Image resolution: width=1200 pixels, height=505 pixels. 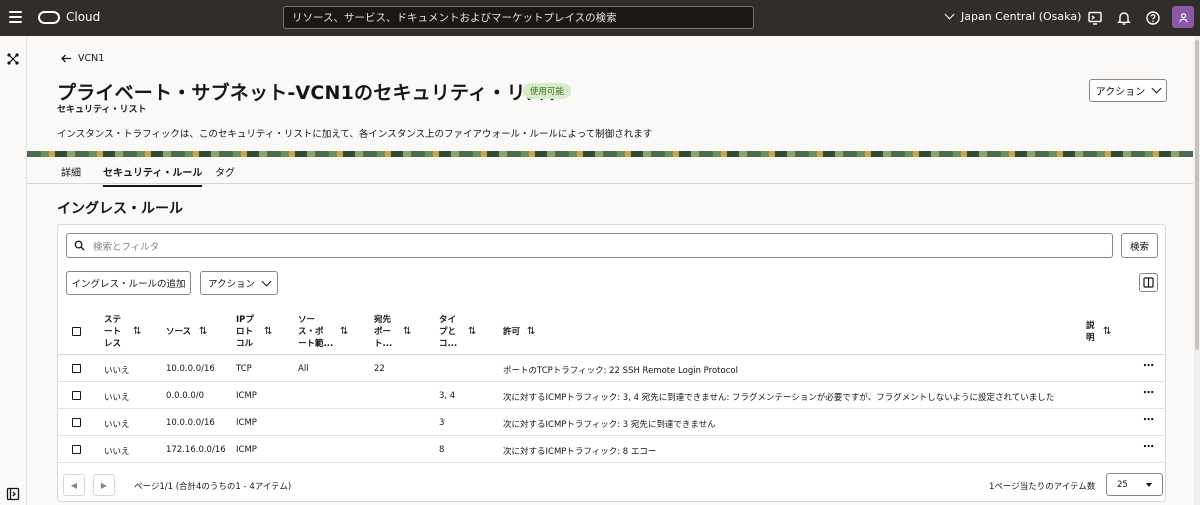 I want to click on back-link: VCN1, so click(x=82, y=58).